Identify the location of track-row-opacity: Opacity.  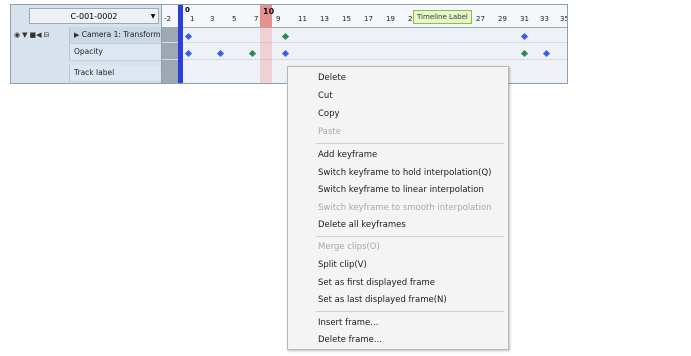
(86, 52).